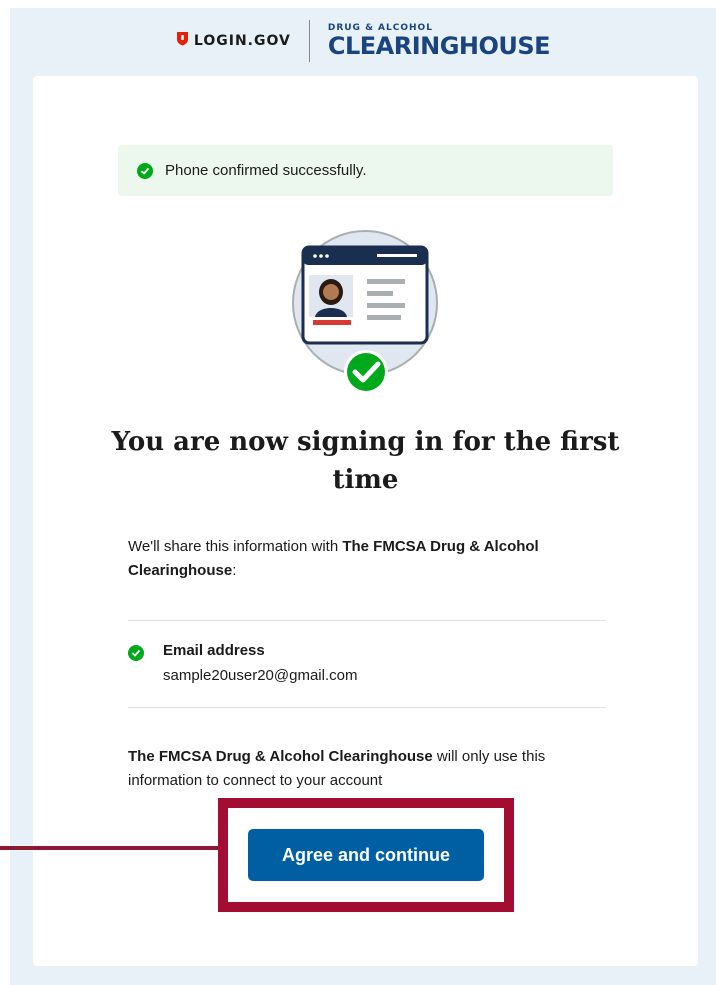 Image resolution: width=716 pixels, height=985 pixels. Describe the element at coordinates (366, 314) in the screenshot. I see `identity-card-illustration` at that location.